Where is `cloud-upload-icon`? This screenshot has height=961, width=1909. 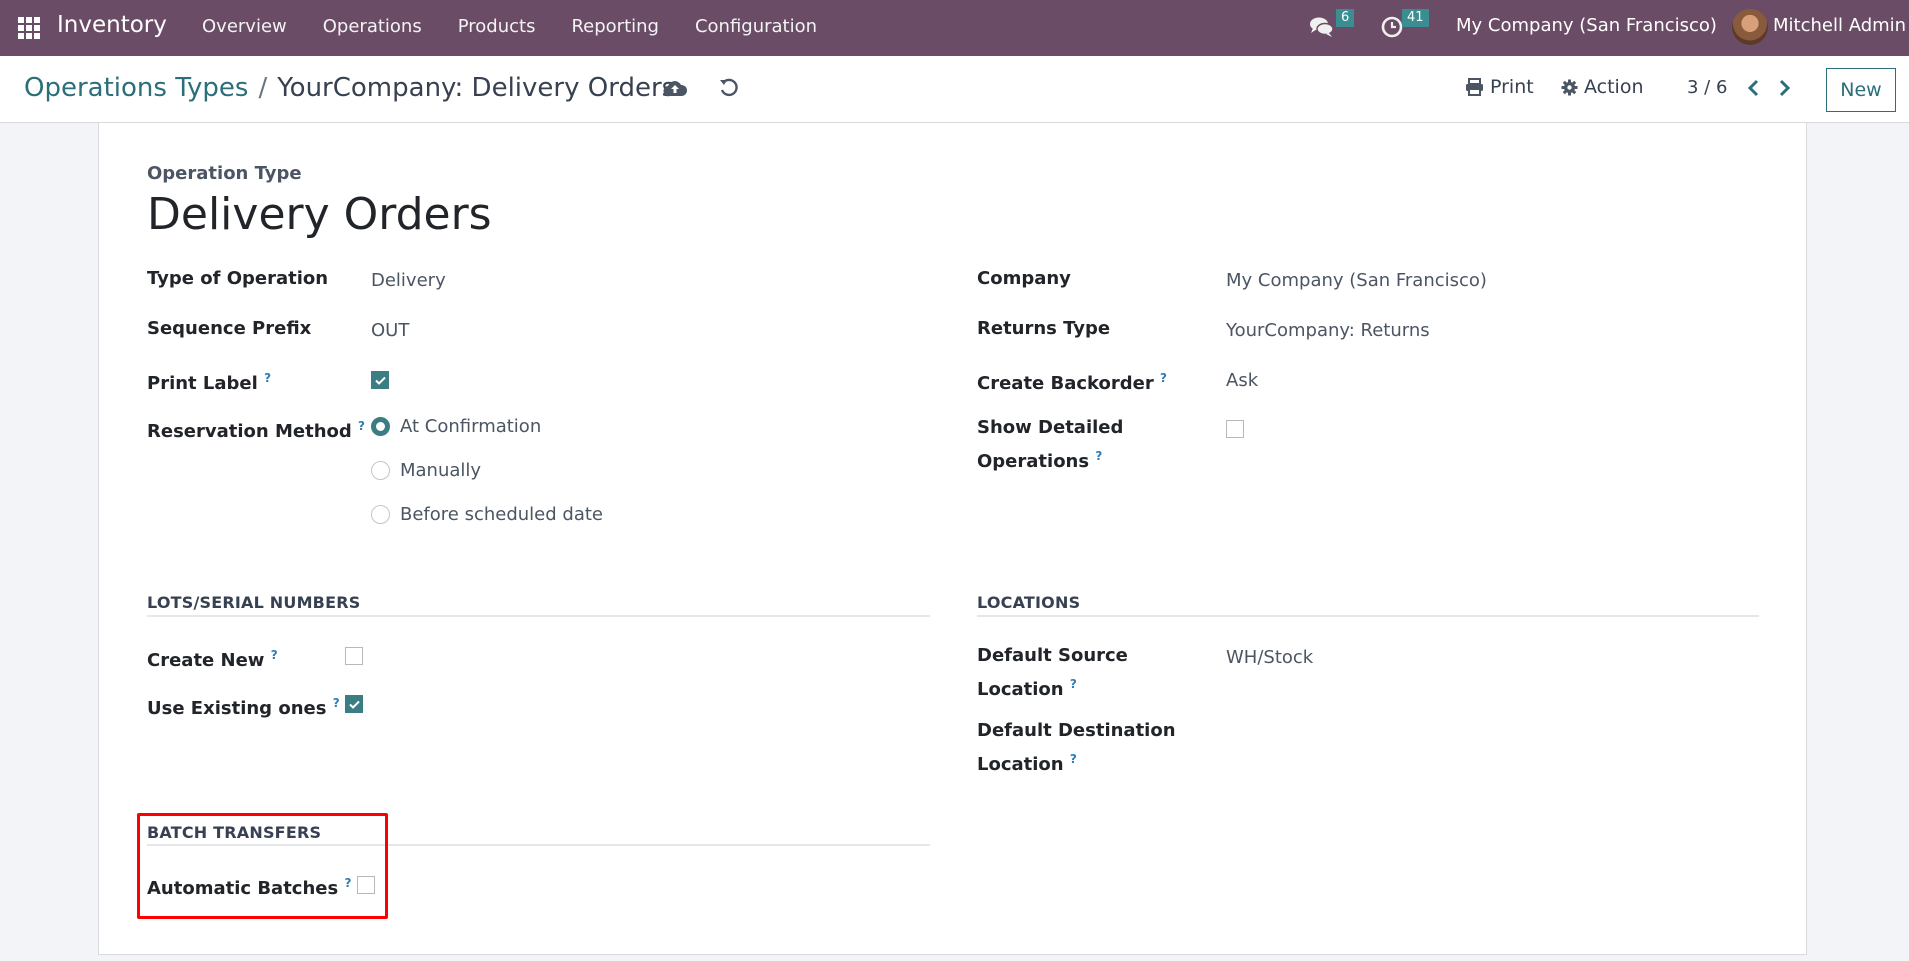 cloud-upload-icon is located at coordinates (675, 89).